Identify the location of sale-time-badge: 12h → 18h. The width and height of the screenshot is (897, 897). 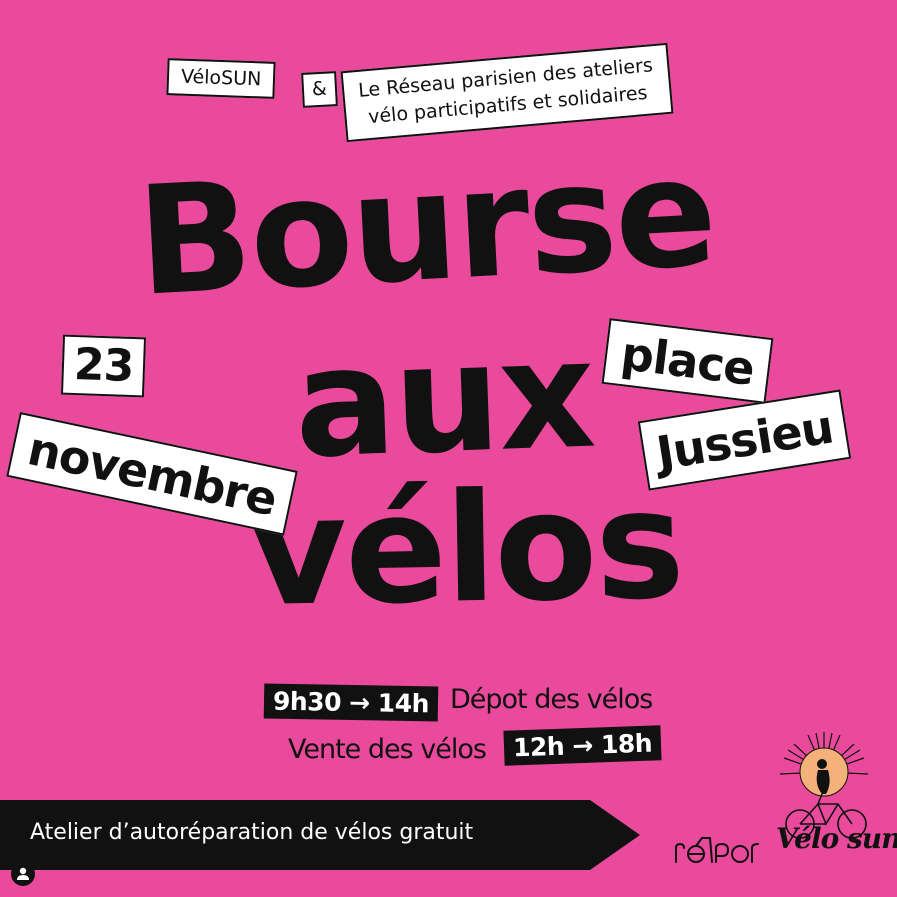
(582, 745).